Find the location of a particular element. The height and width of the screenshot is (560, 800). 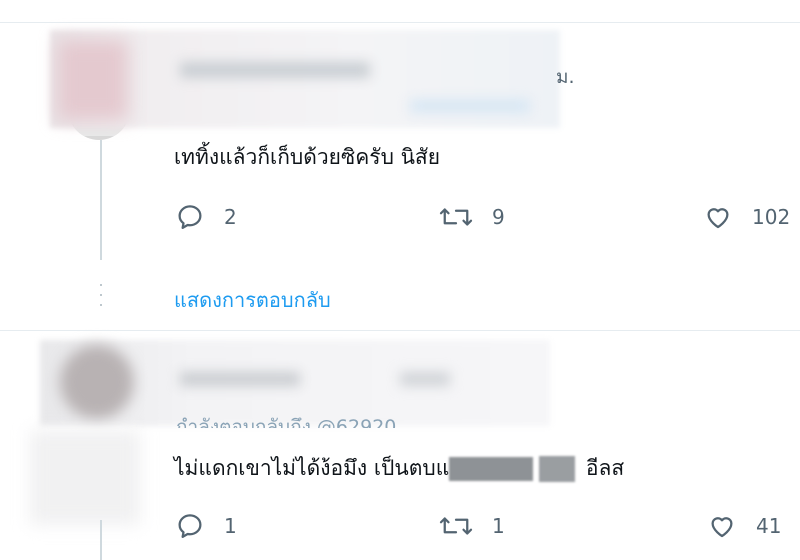

reply-button: 2 is located at coordinates (205, 217).